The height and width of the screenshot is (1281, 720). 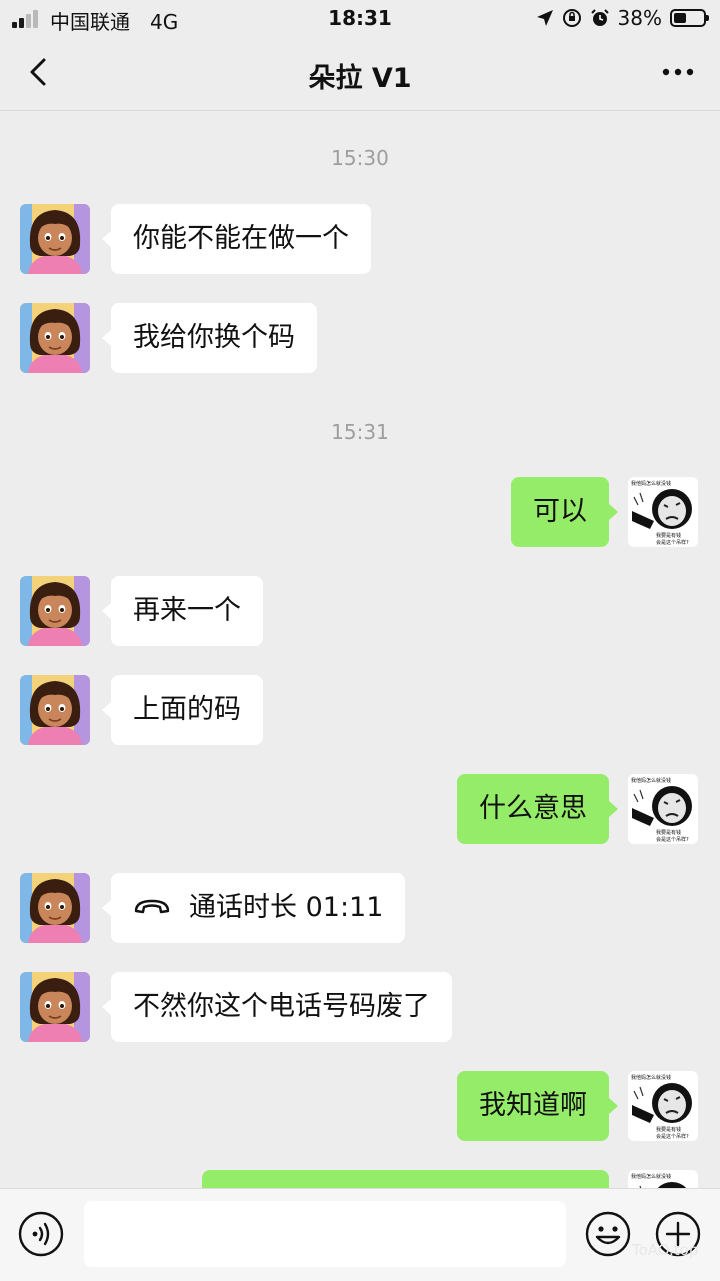 I want to click on message-bubble-outgoing: 什么意思, so click(x=537, y=809).